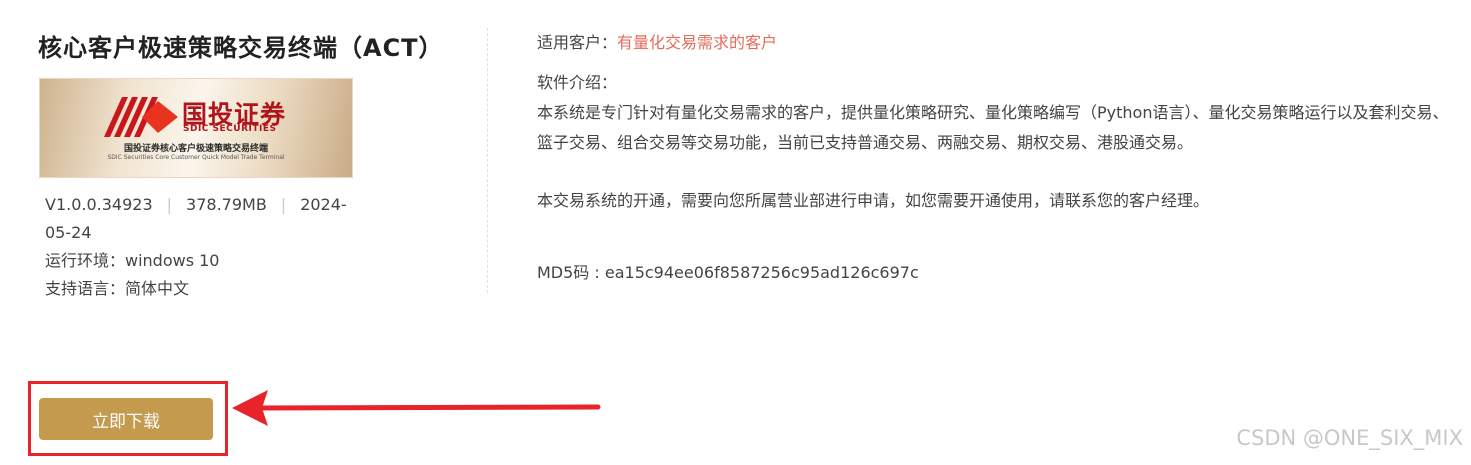 The image size is (1471, 465). Describe the element at coordinates (126, 419) in the screenshot. I see `download-button: 立即下载` at that location.